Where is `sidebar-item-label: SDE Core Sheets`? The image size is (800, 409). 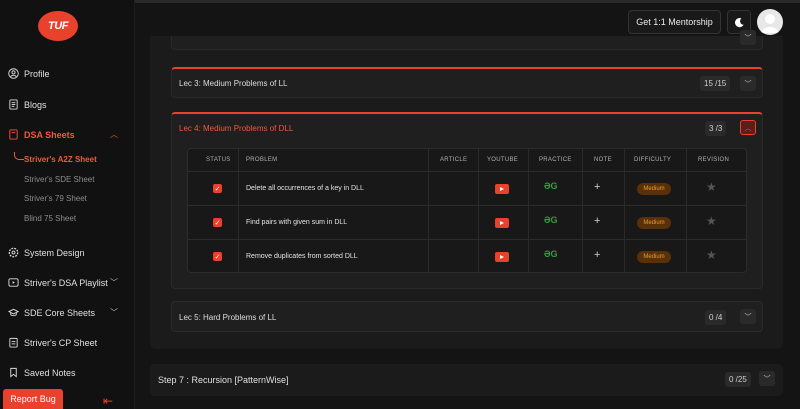 sidebar-item-label: SDE Core Sheets is located at coordinates (60, 312).